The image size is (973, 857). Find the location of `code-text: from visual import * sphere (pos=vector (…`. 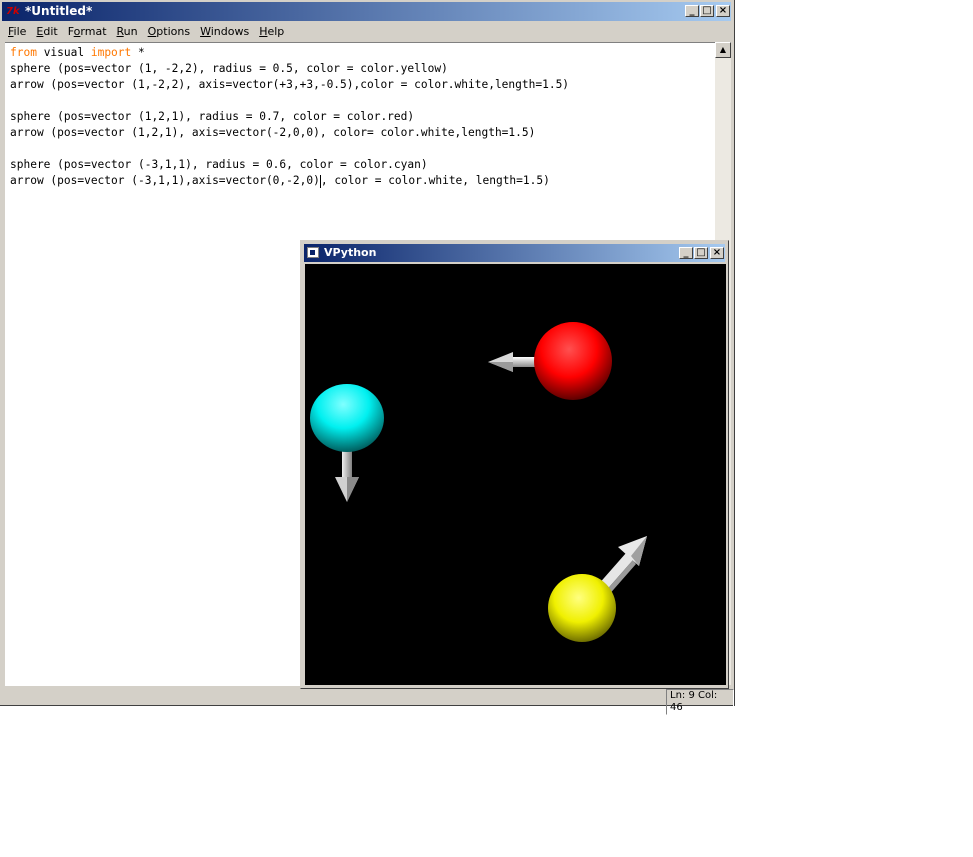

code-text: from visual import * sphere (pos=vector (… is located at coordinates (289, 117).